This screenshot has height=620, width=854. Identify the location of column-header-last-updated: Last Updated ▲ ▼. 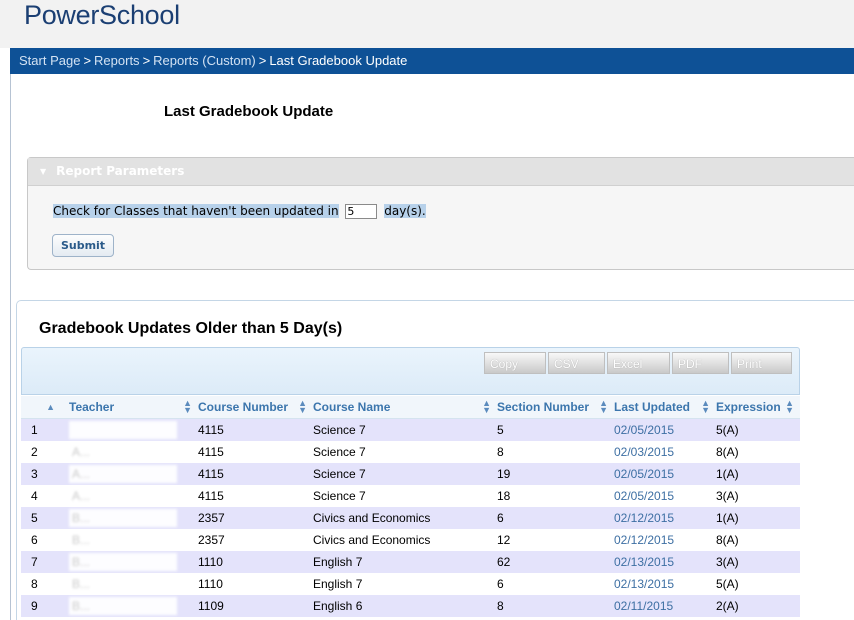
(665, 407).